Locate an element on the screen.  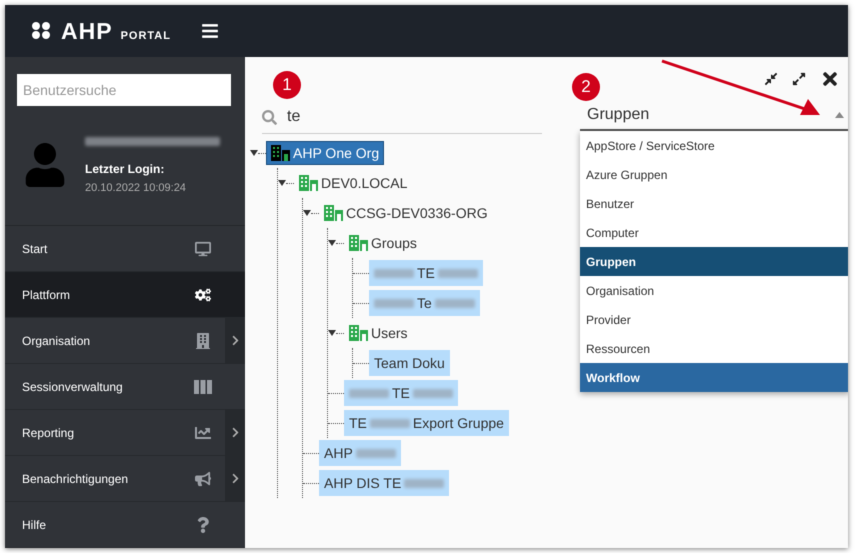
tree-node: DEV0.LOCAL is located at coordinates (353, 183).